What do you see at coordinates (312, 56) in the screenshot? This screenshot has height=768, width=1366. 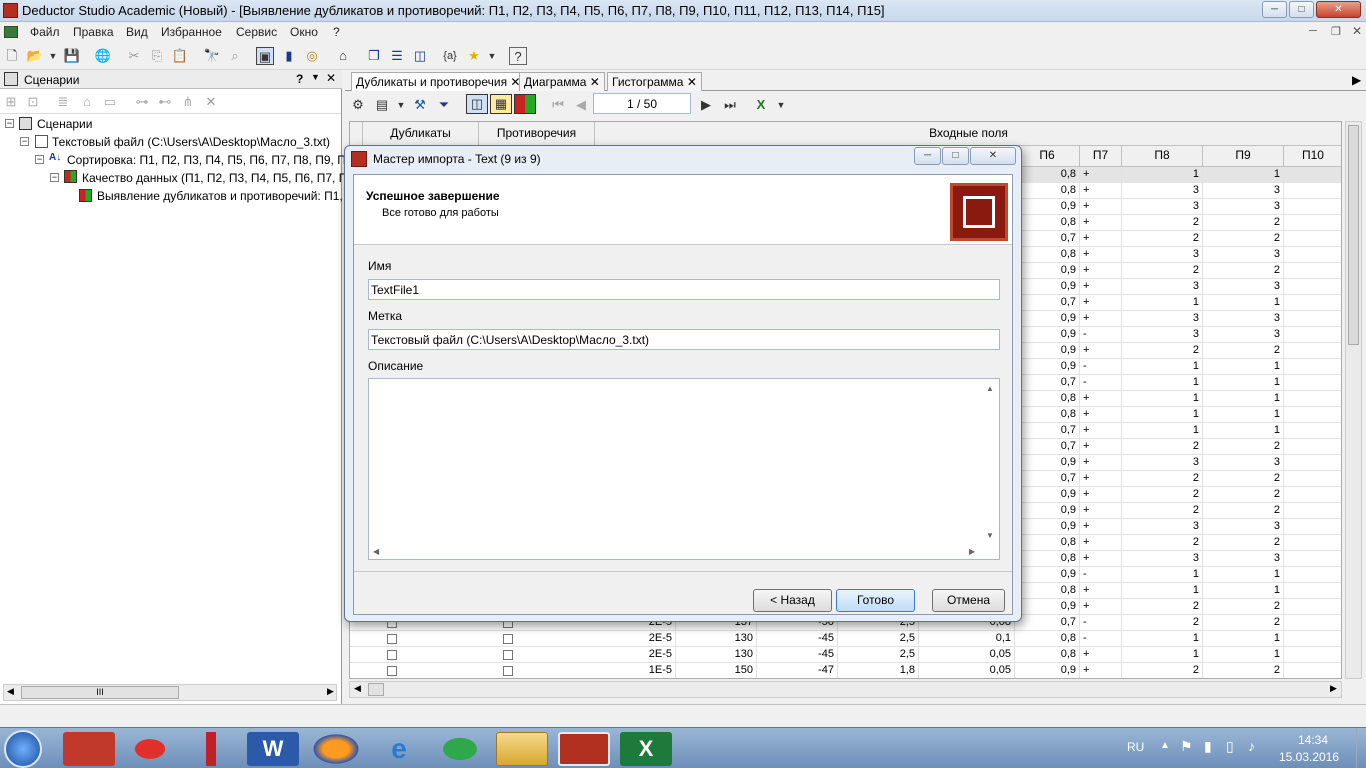 I see `wizard-icon: ◎` at bounding box center [312, 56].